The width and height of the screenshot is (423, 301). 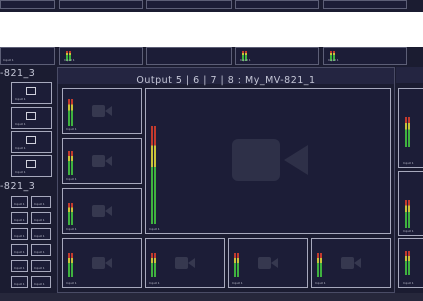 I want to click on input-tile-6: Input 1, so click(x=268, y=263).